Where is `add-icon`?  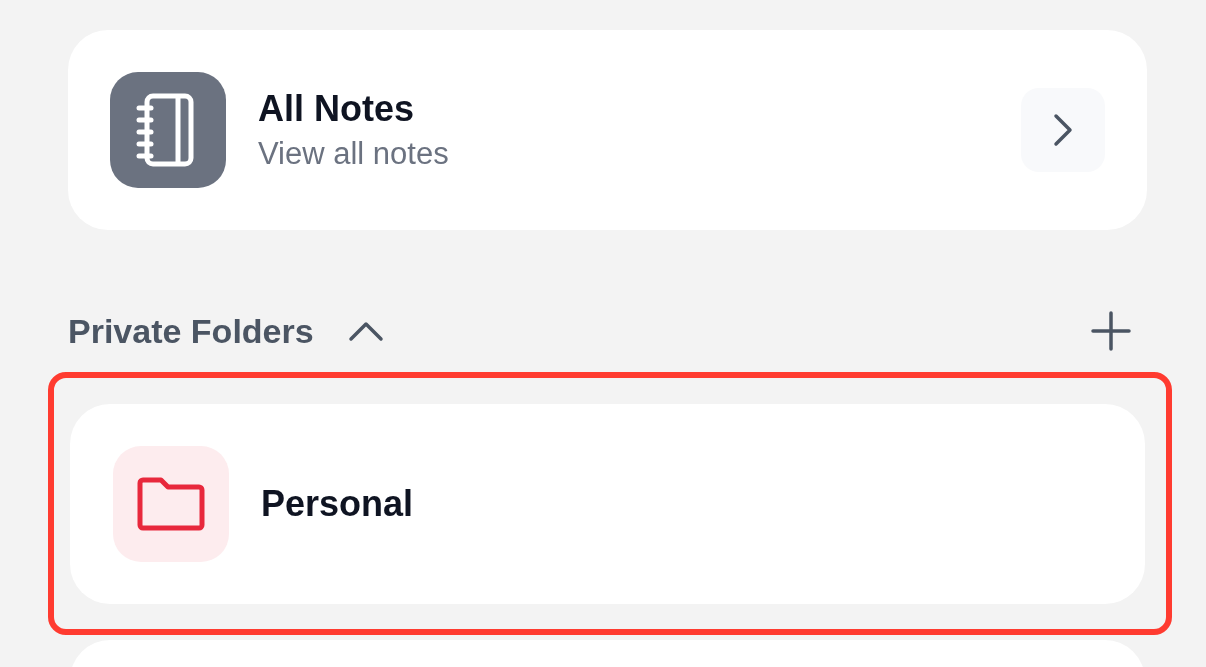
add-icon is located at coordinates (1111, 331).